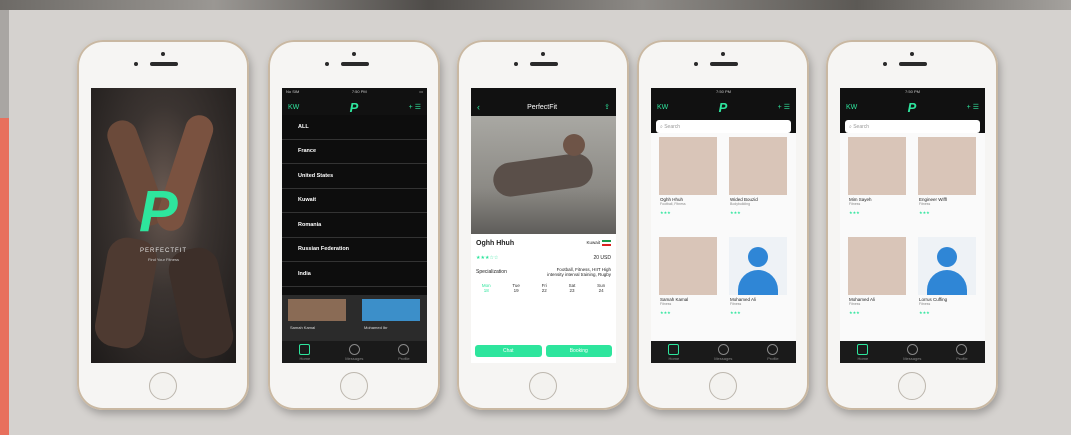 The height and width of the screenshot is (435, 1071). What do you see at coordinates (354, 127) in the screenshot?
I see `menu-item-all: ALL` at bounding box center [354, 127].